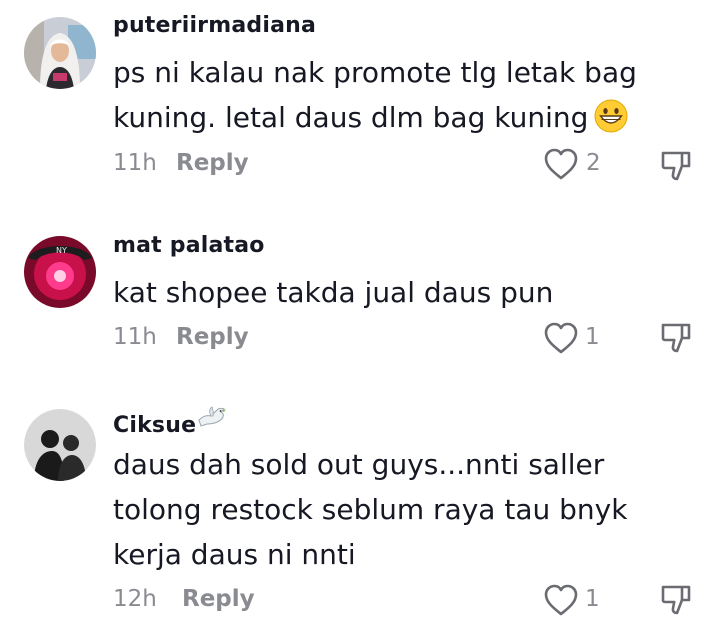 Image resolution: width=720 pixels, height=623 pixels. Describe the element at coordinates (214, 25) in the screenshot. I see `comment-username: puteriirmadiana` at that location.